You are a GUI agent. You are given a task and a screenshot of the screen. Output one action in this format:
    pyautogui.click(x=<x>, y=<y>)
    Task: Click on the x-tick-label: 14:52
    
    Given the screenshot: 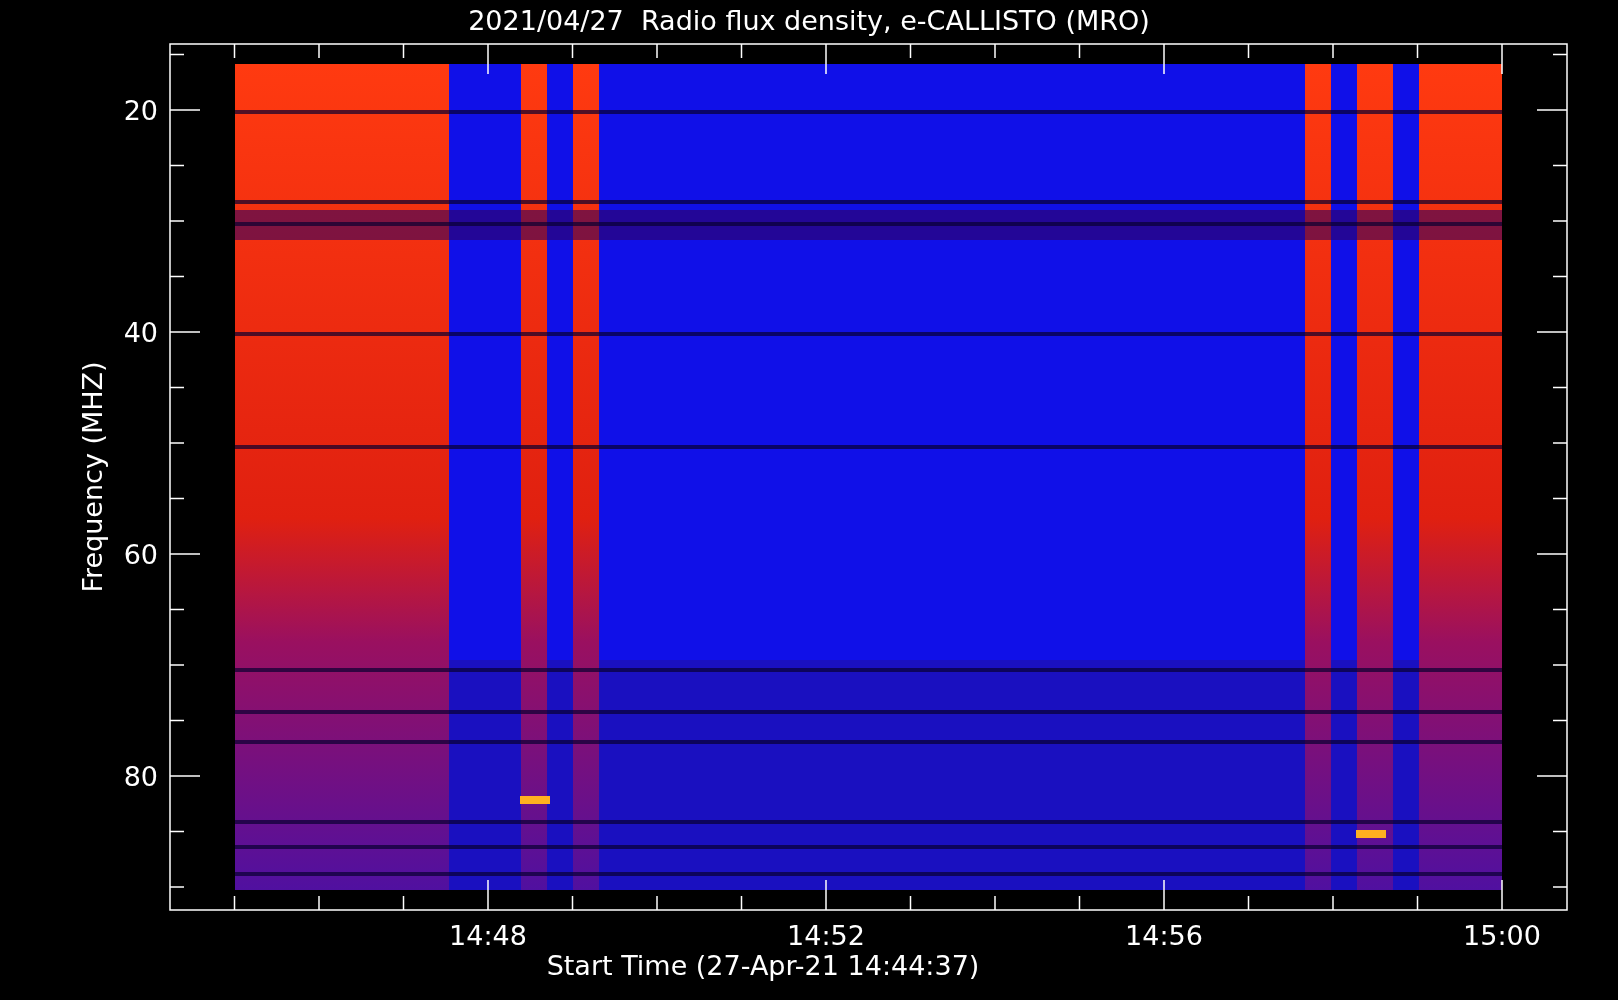 What is the action you would take?
    pyautogui.click(x=826, y=935)
    